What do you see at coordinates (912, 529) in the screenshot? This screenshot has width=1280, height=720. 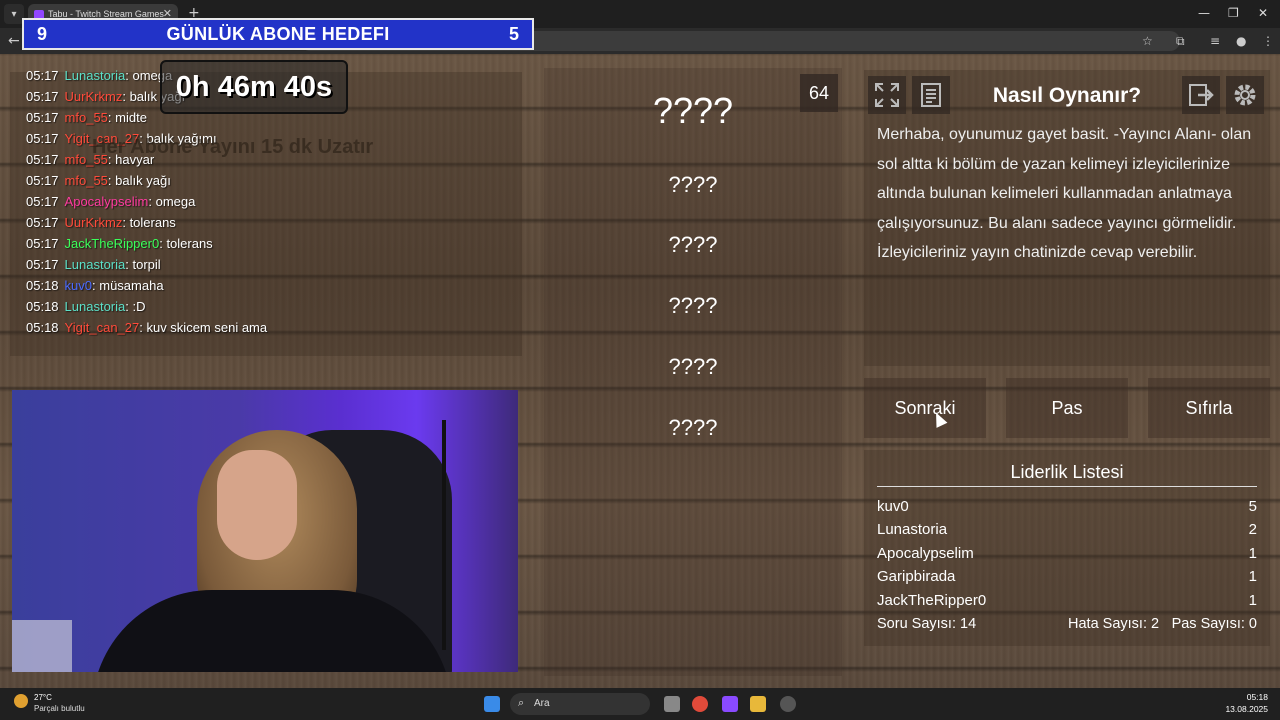 I see `leaderboard-name: Lunastoria` at bounding box center [912, 529].